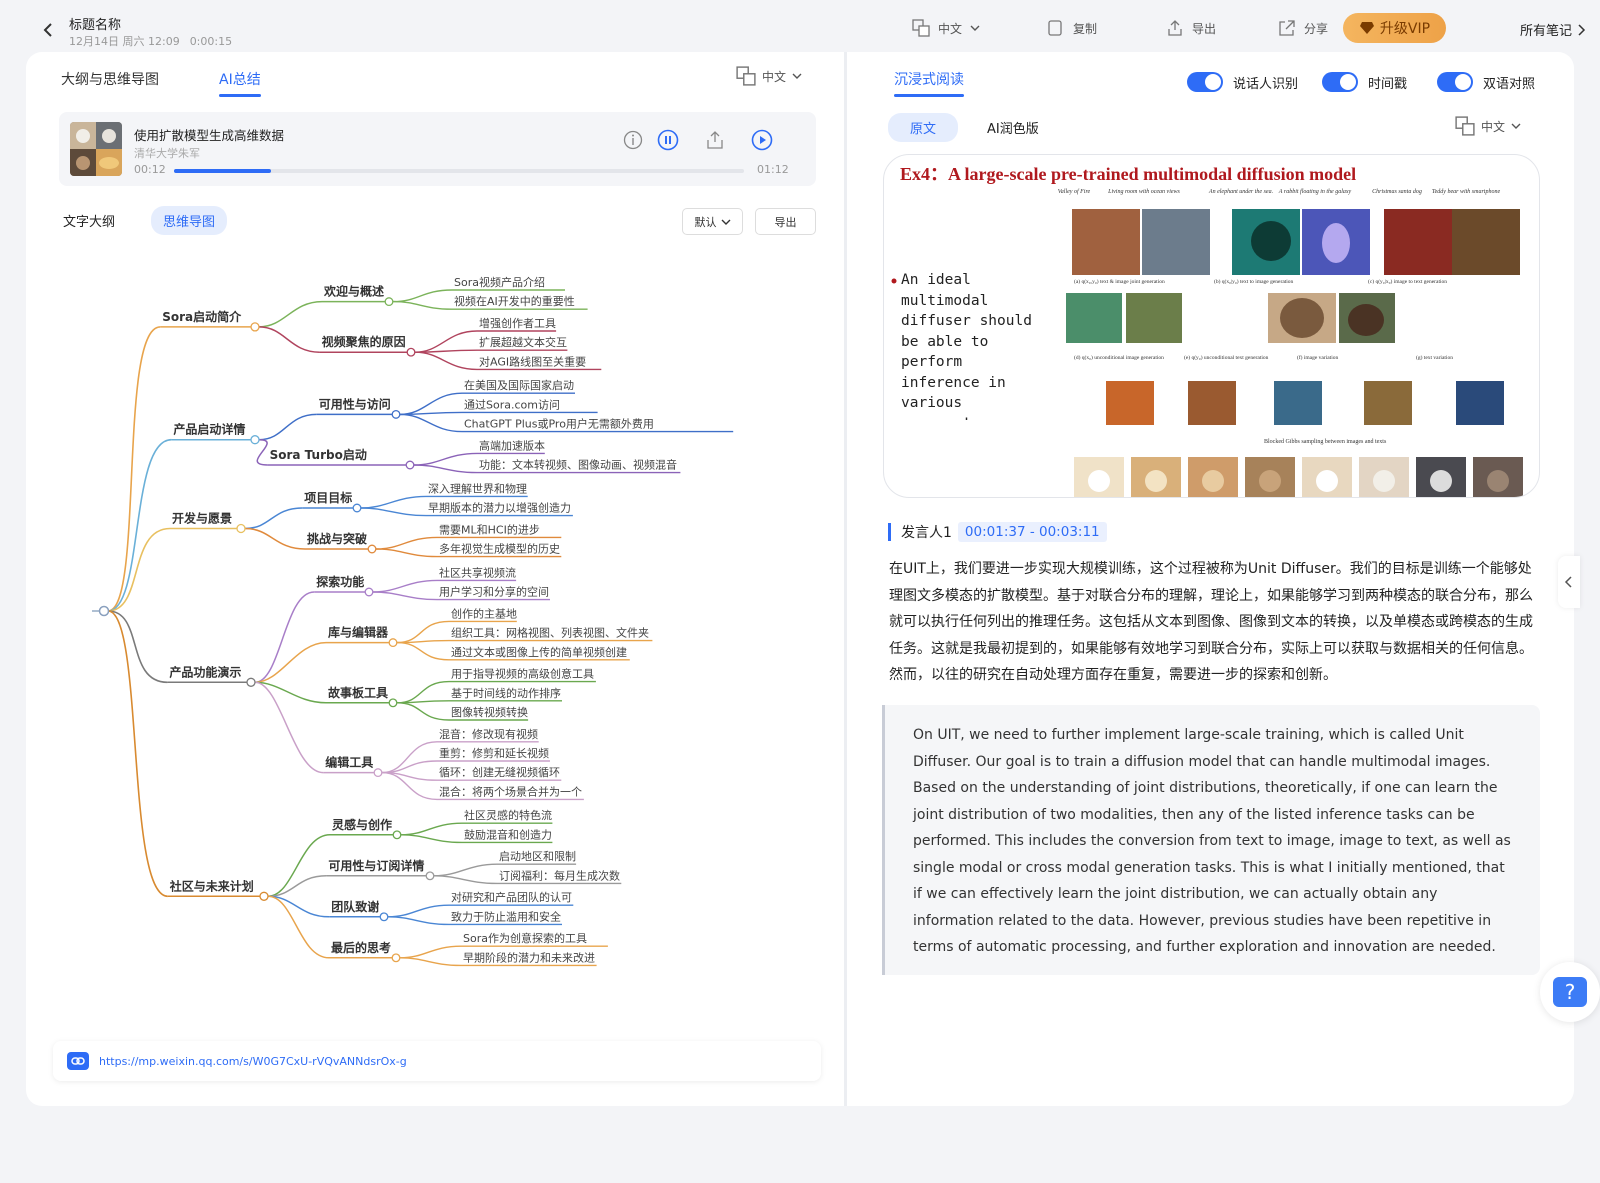 The height and width of the screenshot is (1183, 1600). What do you see at coordinates (1191, 28) in the screenshot?
I see `export-button: 导出` at bounding box center [1191, 28].